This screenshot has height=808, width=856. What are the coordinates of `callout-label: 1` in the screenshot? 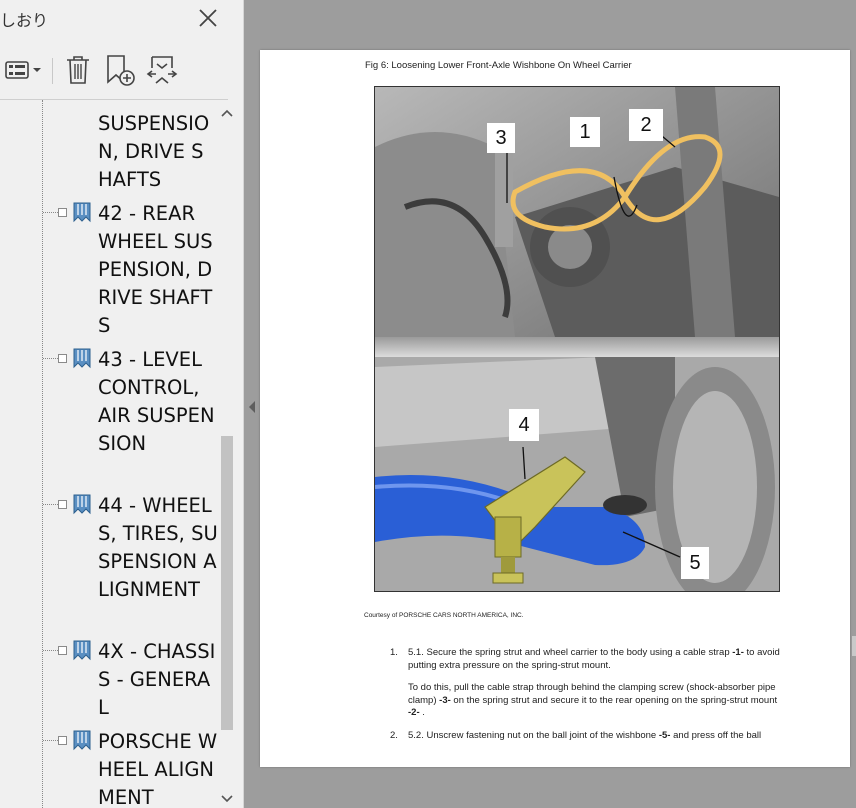 It's located at (585, 132).